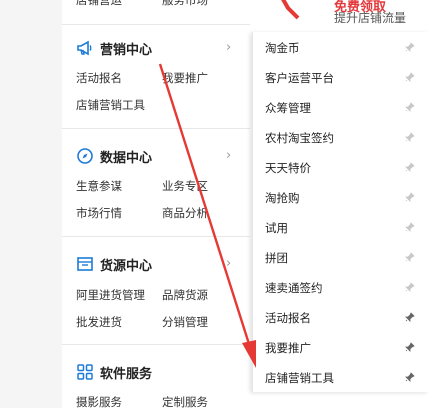 The width and height of the screenshot is (428, 410). I want to click on menu-link: 品牌货源, so click(185, 295).